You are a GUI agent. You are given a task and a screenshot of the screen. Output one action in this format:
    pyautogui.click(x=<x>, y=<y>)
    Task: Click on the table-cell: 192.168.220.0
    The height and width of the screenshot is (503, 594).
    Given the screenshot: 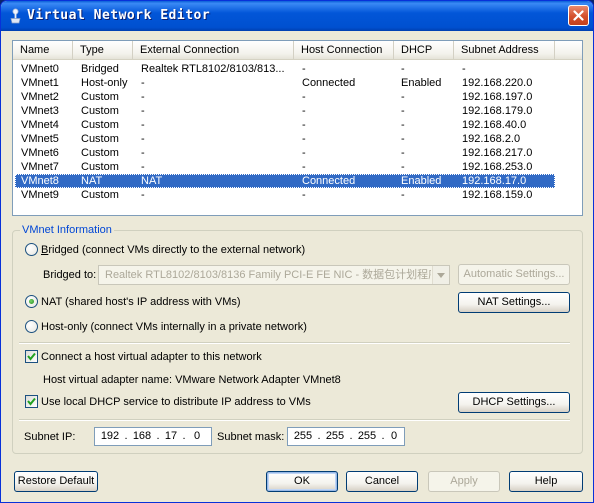 What is the action you would take?
    pyautogui.click(x=497, y=83)
    